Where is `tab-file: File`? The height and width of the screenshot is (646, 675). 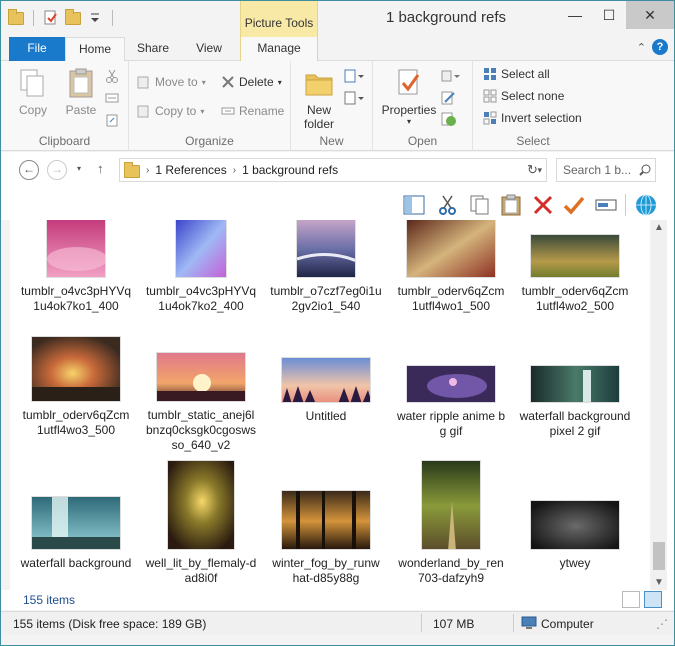
tab-file: File is located at coordinates (37, 49).